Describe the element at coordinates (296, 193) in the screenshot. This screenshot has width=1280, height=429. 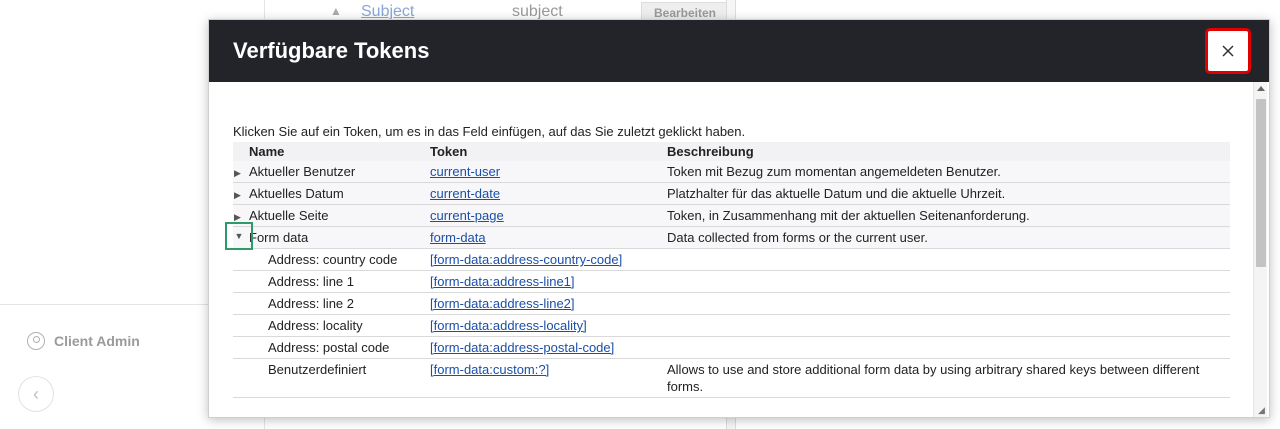
I see `row-name: Aktuelles Datum` at that location.